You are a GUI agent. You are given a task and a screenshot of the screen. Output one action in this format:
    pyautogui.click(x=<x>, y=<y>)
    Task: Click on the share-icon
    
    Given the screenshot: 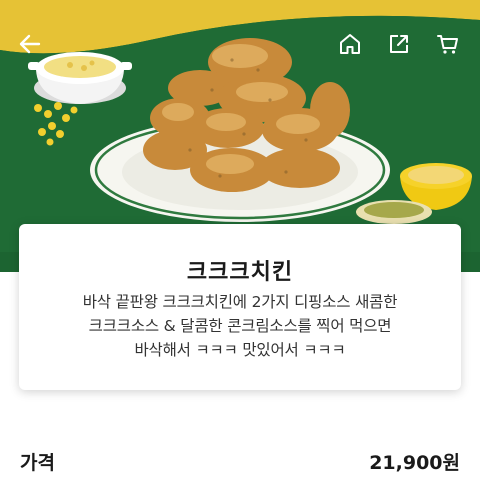 What is the action you would take?
    pyautogui.click(x=399, y=44)
    